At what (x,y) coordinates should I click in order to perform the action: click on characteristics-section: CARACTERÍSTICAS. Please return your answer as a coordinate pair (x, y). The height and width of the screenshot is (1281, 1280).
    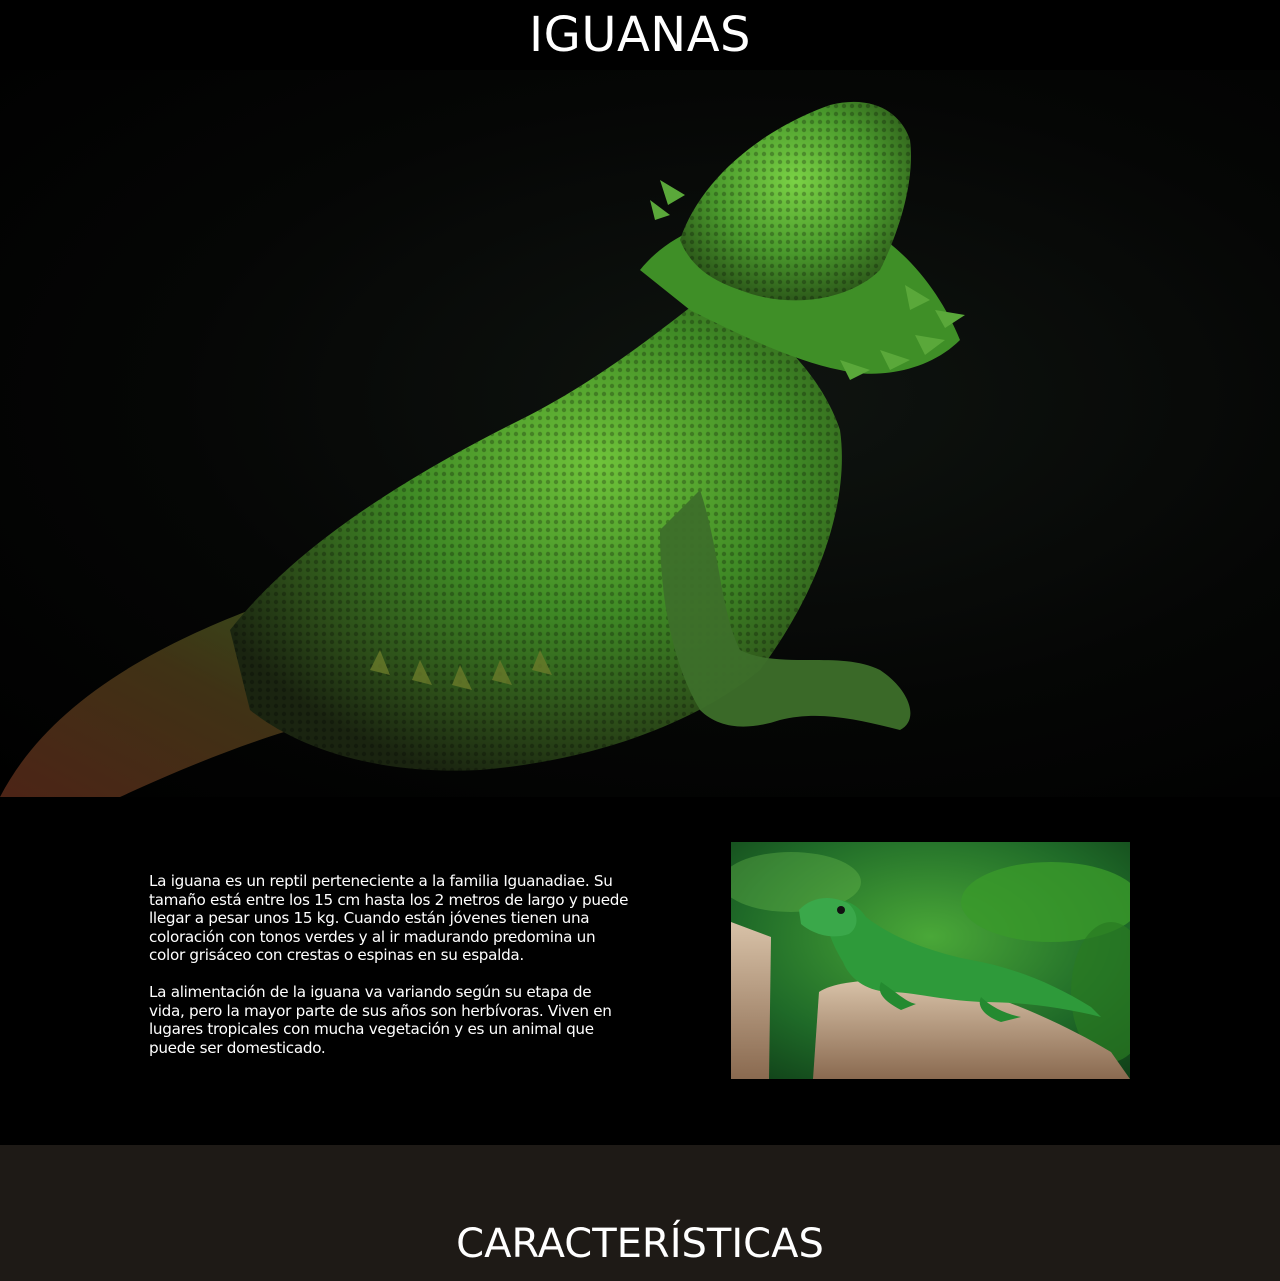
    Looking at the image, I should click on (640, 1213).